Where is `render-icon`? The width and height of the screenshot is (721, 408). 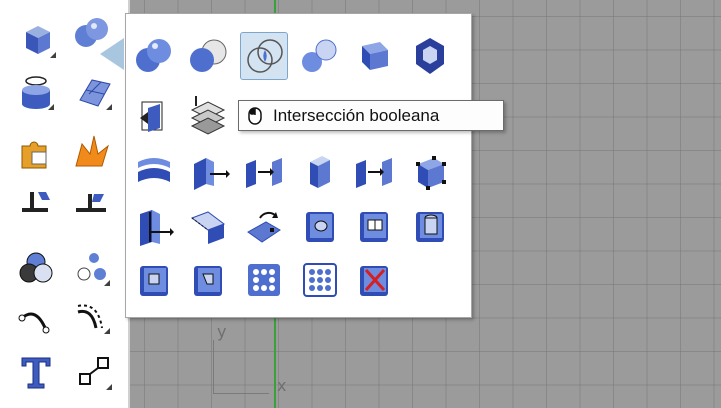 render-icon is located at coordinates (36, 268).